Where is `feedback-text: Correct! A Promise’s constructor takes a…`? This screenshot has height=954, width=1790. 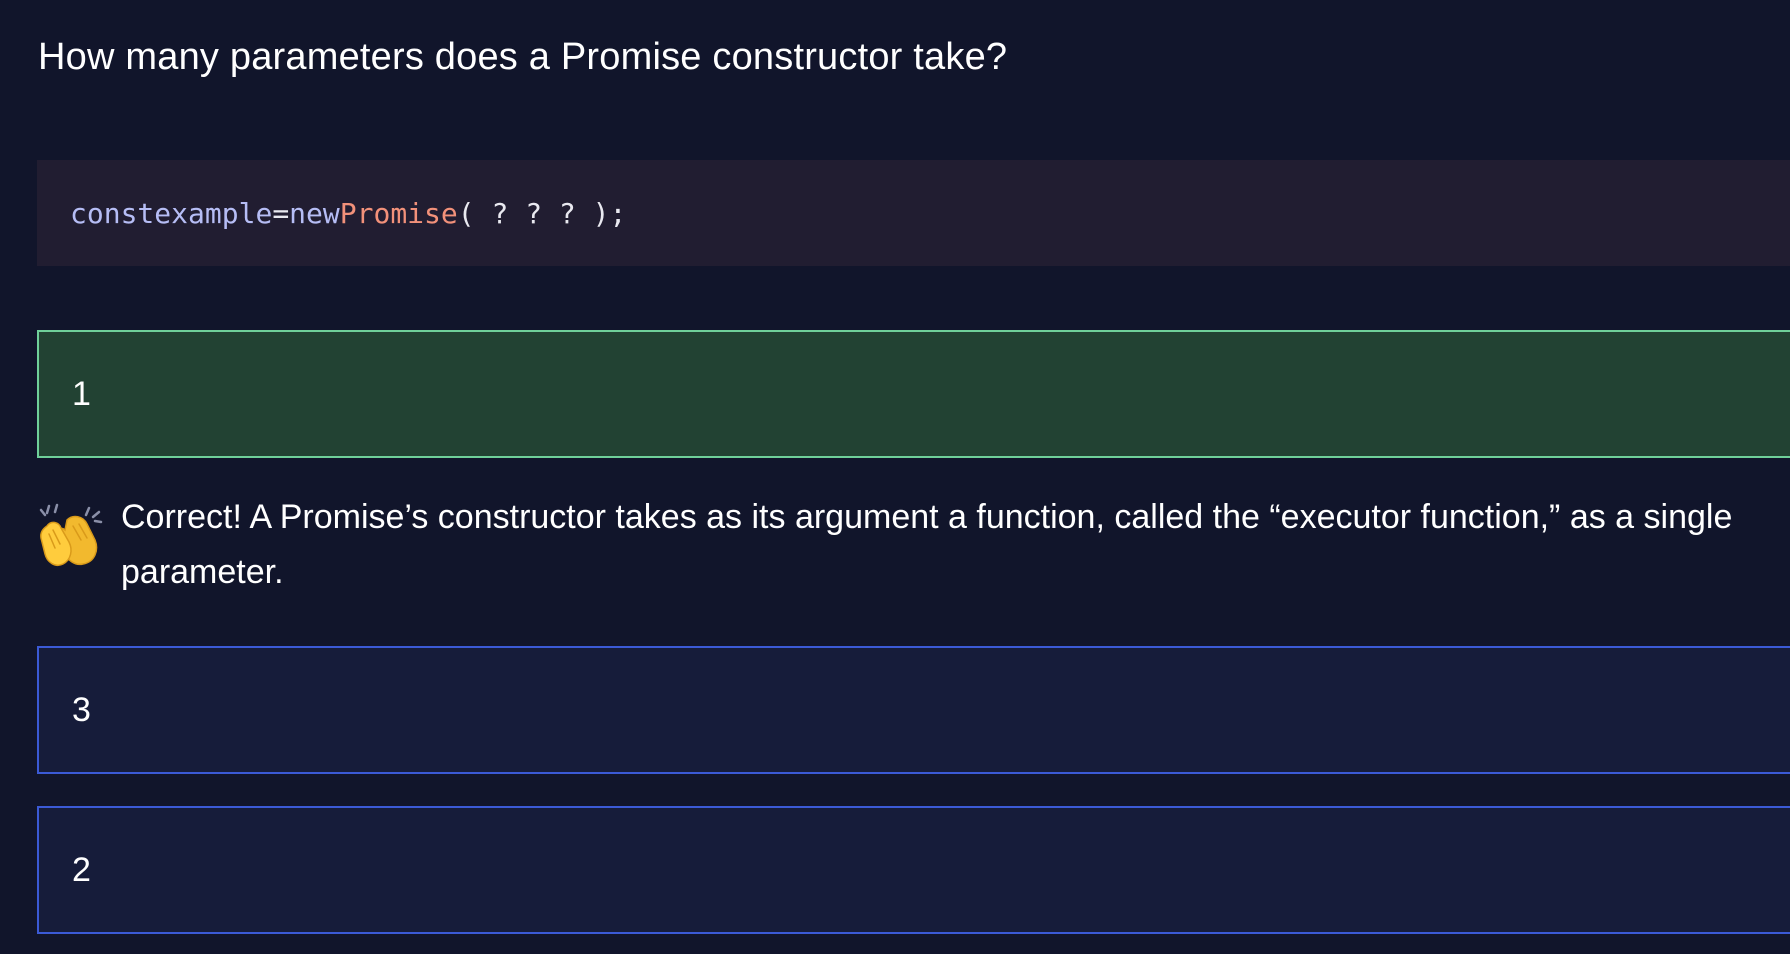
feedback-text: Correct! A Promise’s constructor takes a… is located at coordinates (927, 544).